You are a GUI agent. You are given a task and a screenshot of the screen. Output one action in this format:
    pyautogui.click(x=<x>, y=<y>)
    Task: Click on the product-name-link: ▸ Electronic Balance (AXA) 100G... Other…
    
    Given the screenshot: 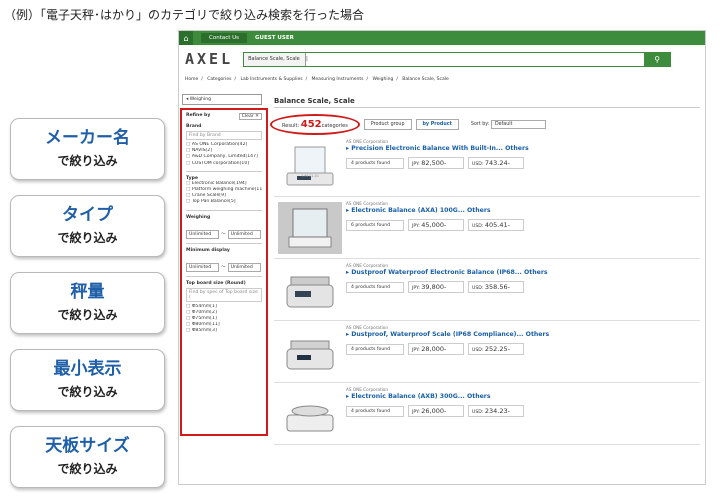 What is the action you would take?
    pyautogui.click(x=523, y=210)
    